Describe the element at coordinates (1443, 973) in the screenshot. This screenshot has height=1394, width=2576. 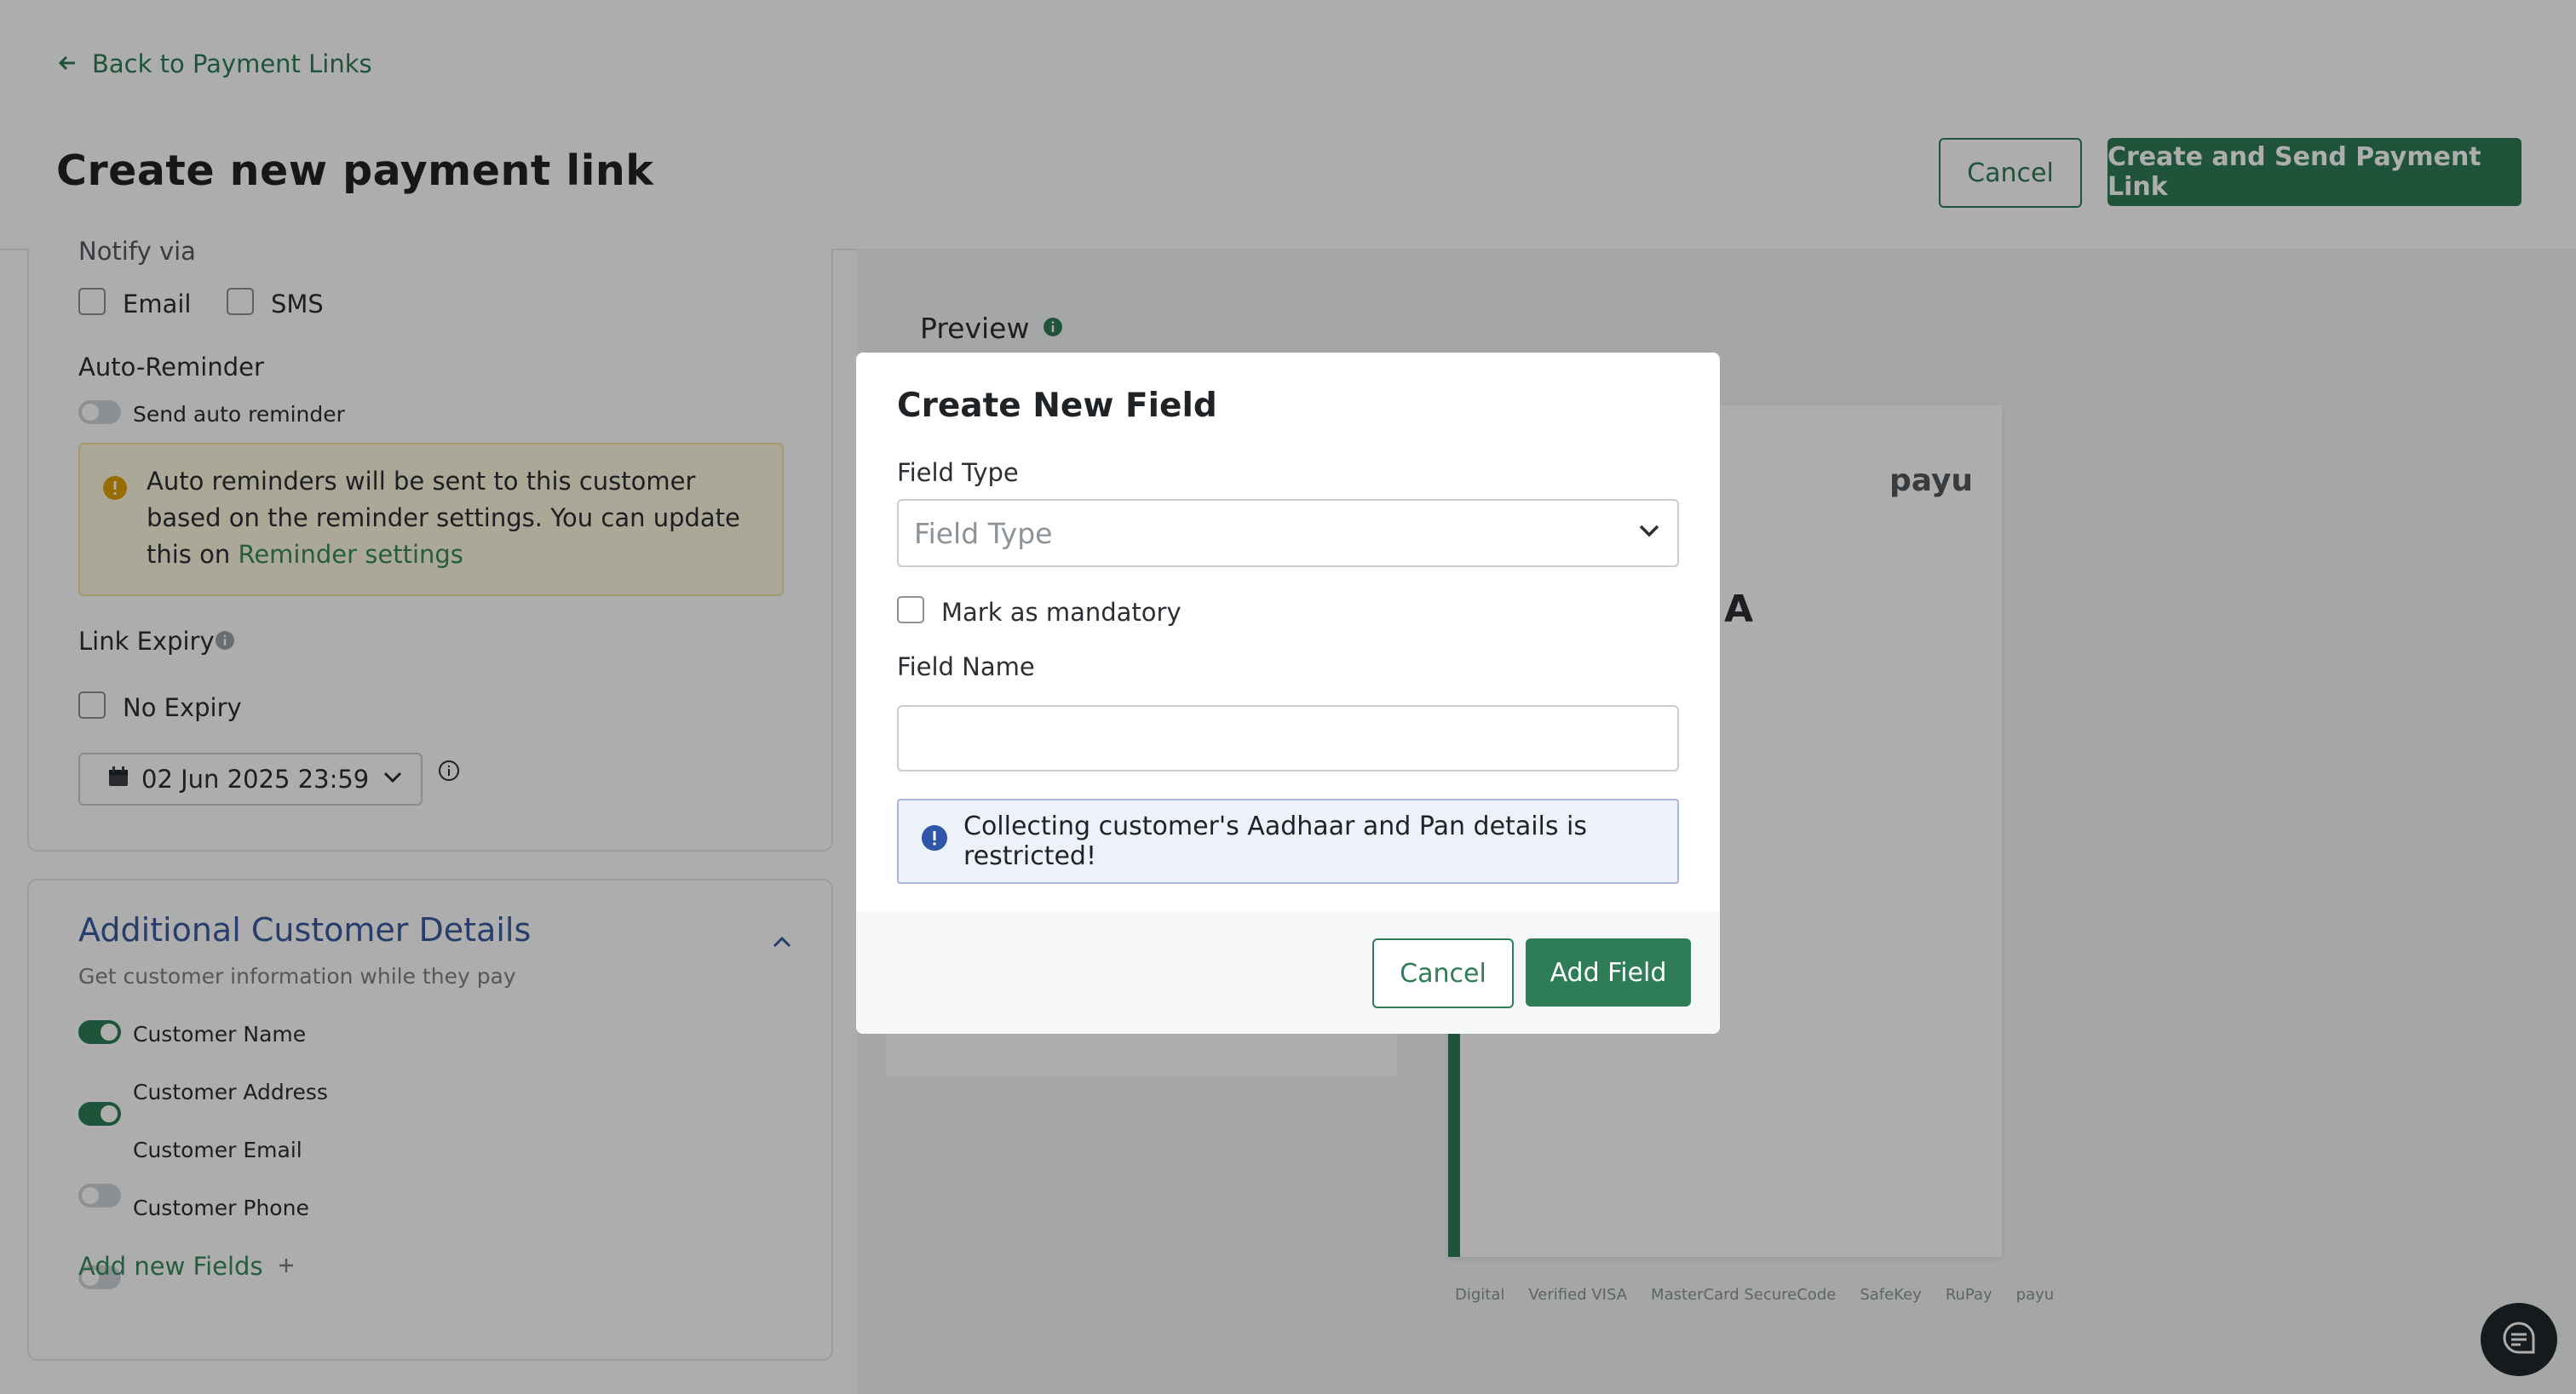
I see `modal-cancel-button: Cancel` at that location.